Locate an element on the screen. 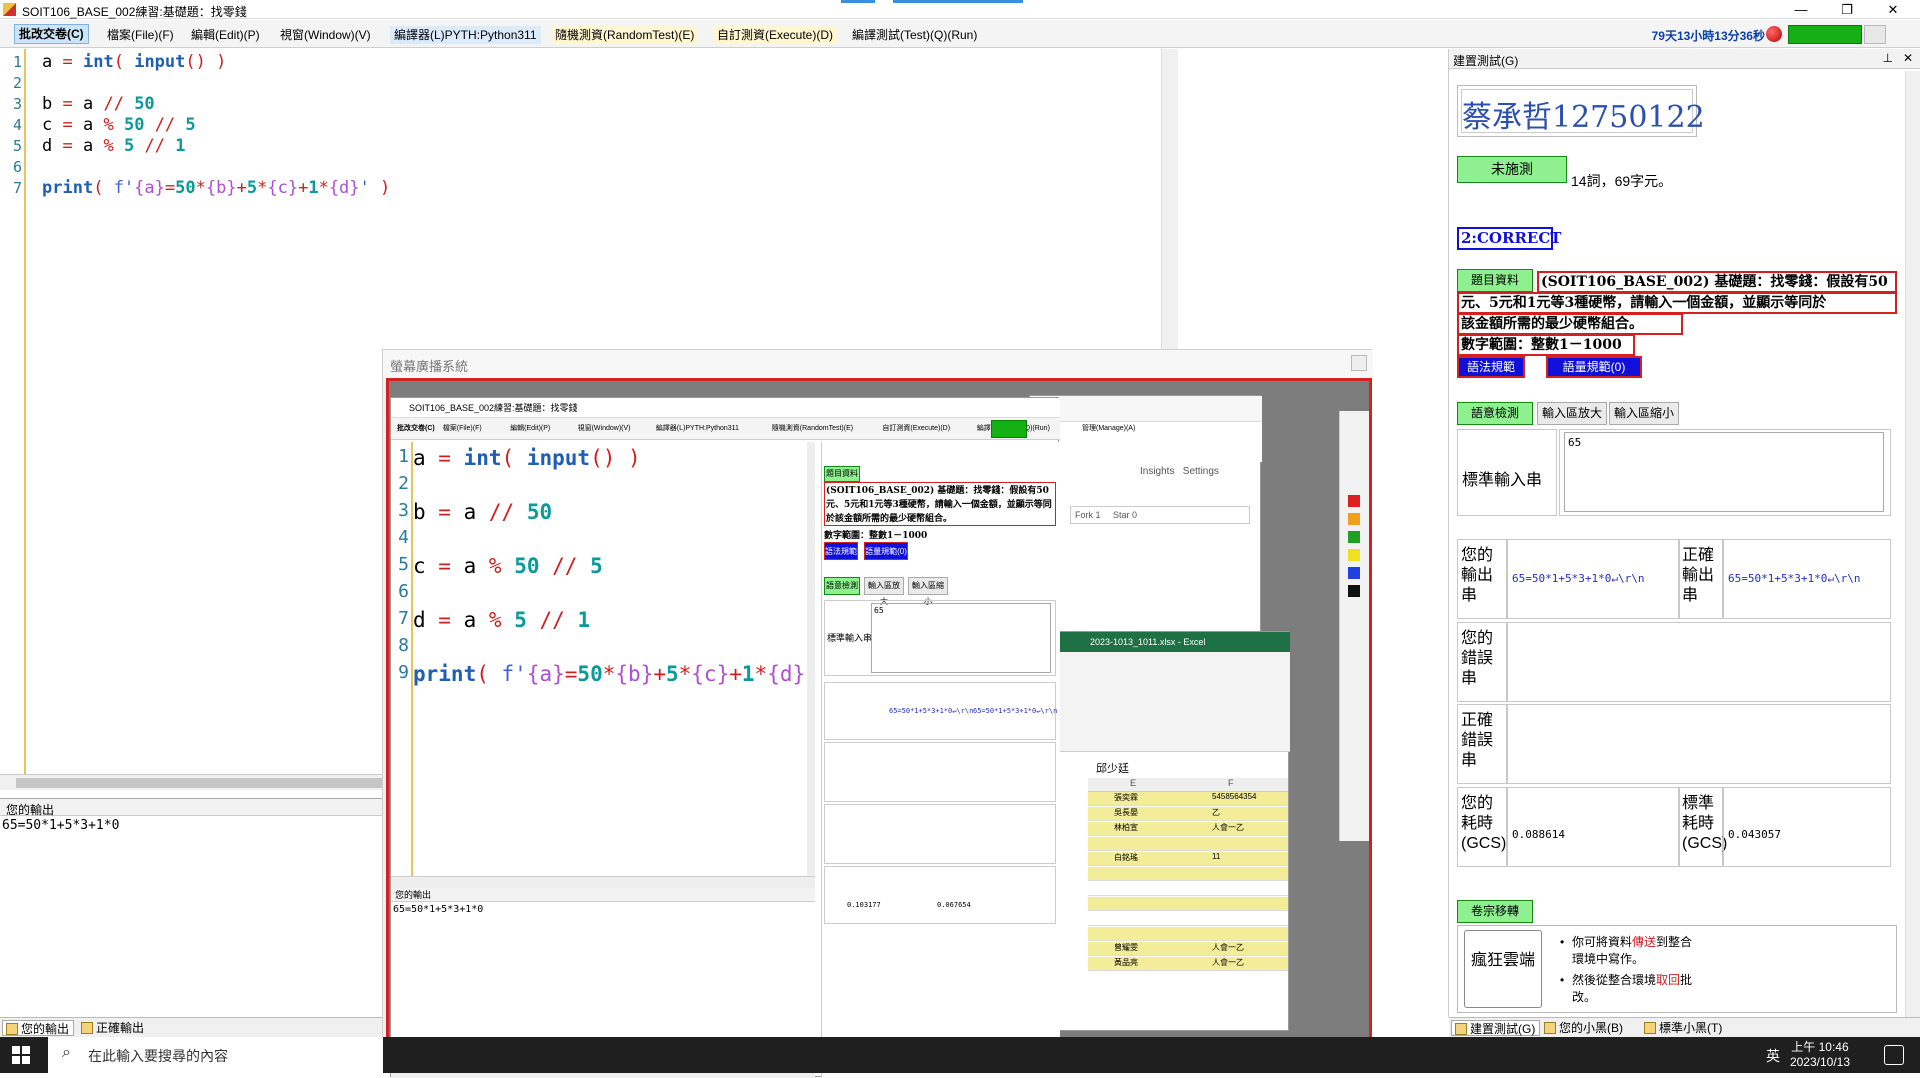 The height and width of the screenshot is (1078, 1920). minimize-button: — is located at coordinates (1801, 9).